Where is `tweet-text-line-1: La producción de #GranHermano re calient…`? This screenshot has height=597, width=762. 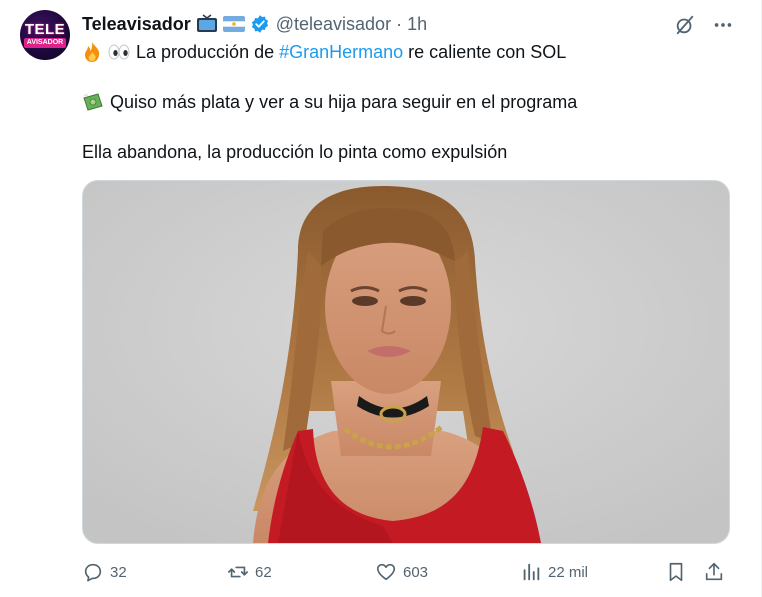
tweet-text-line-1: La producción de #GranHermano re calient… is located at coordinates (324, 52).